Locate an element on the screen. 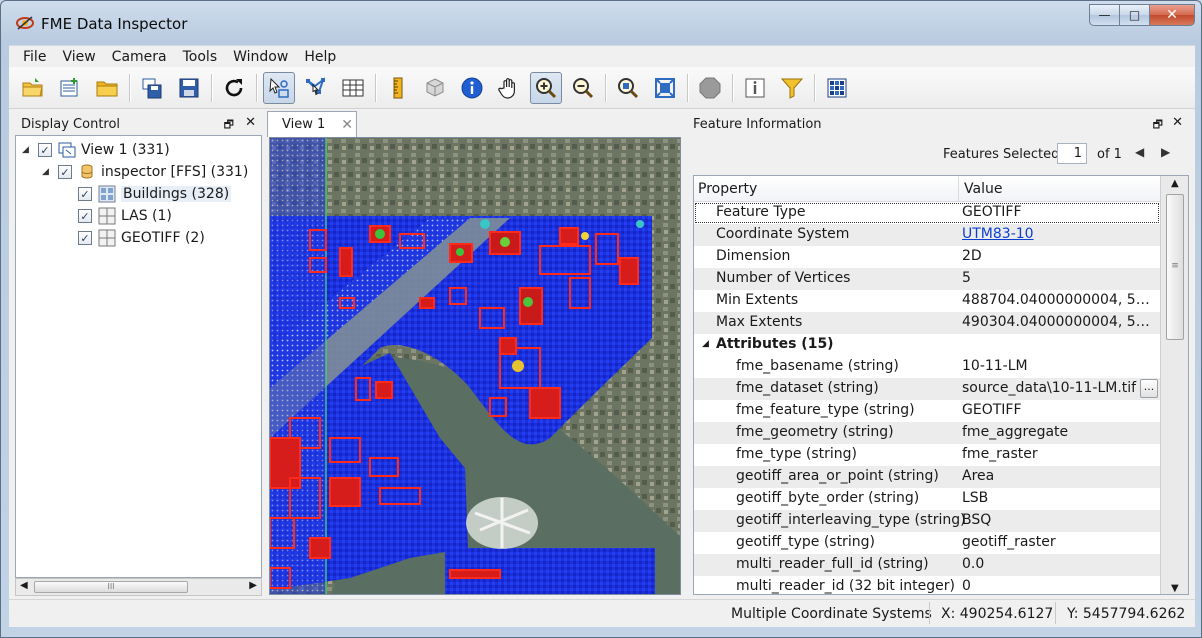 The image size is (1202, 638). save-view-icon is located at coordinates (152, 88).